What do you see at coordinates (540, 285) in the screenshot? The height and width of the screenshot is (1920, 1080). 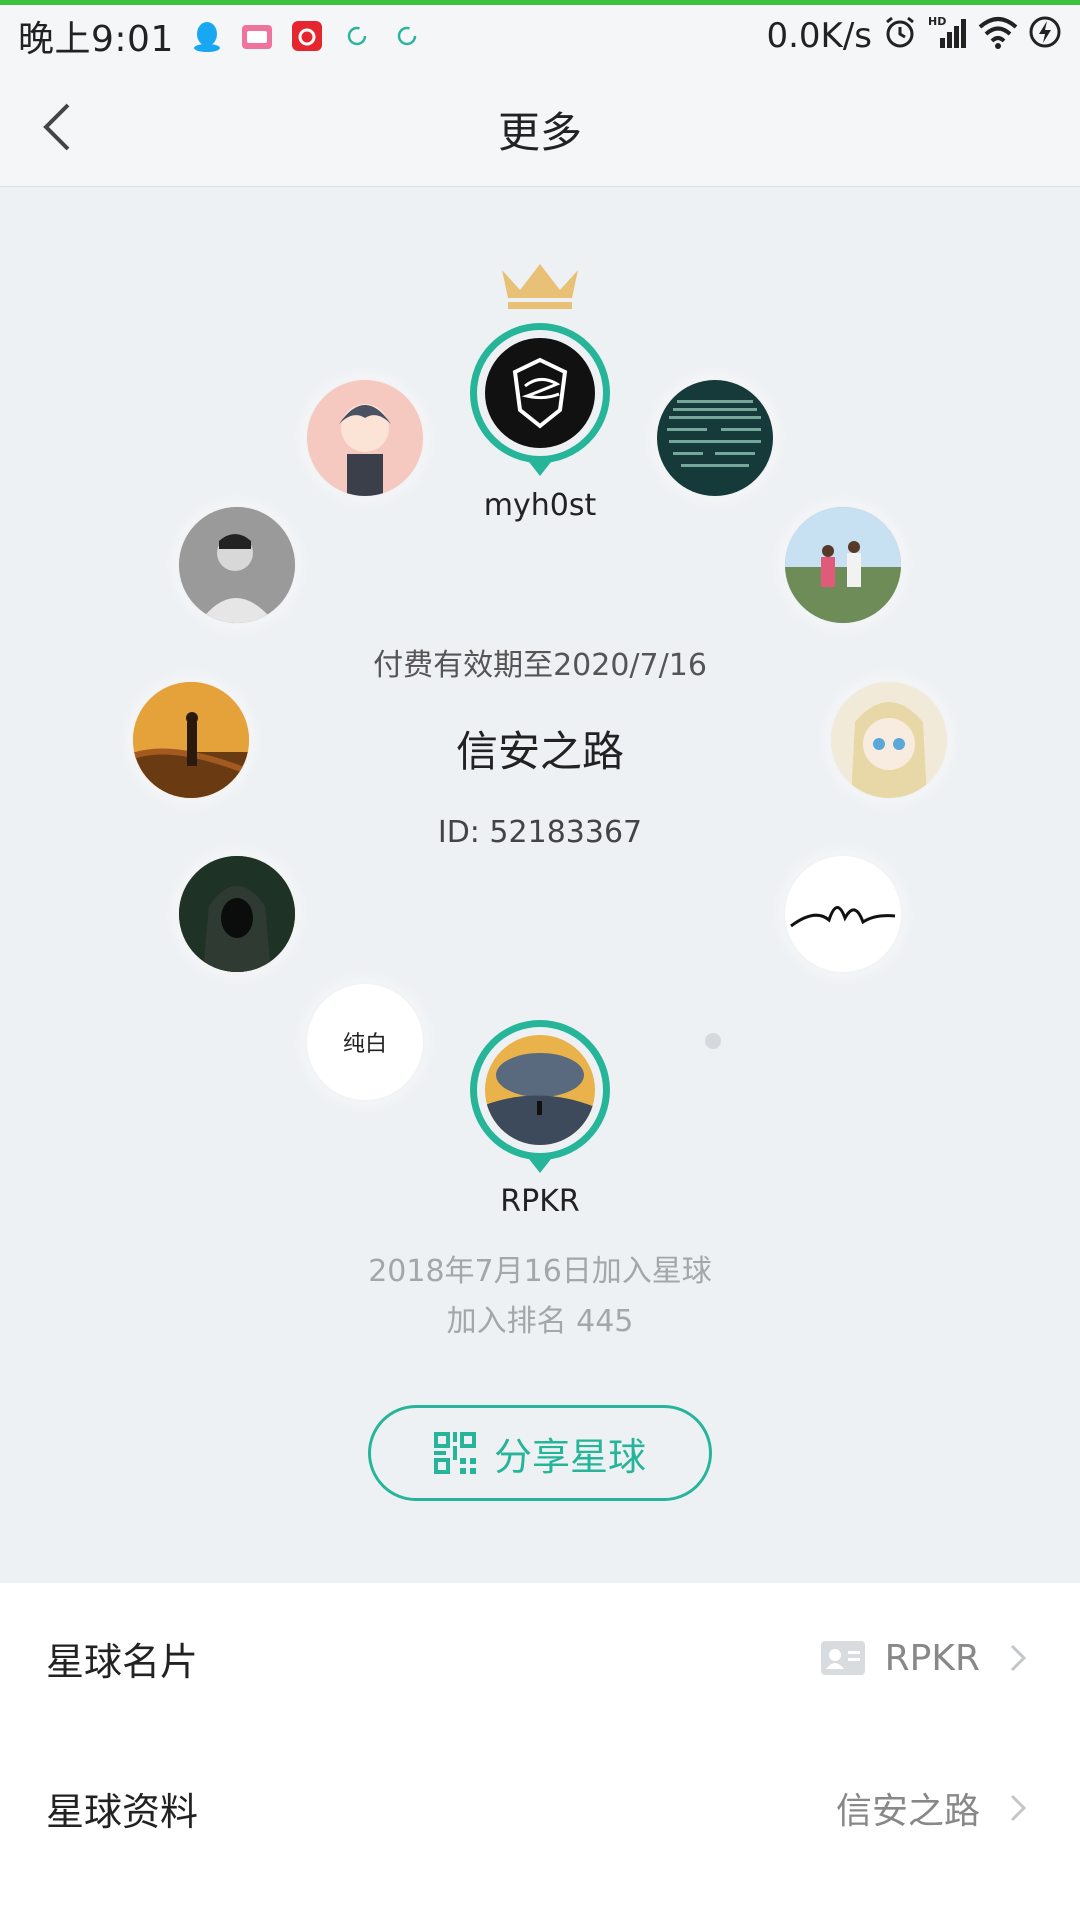 I see `crown-icon` at bounding box center [540, 285].